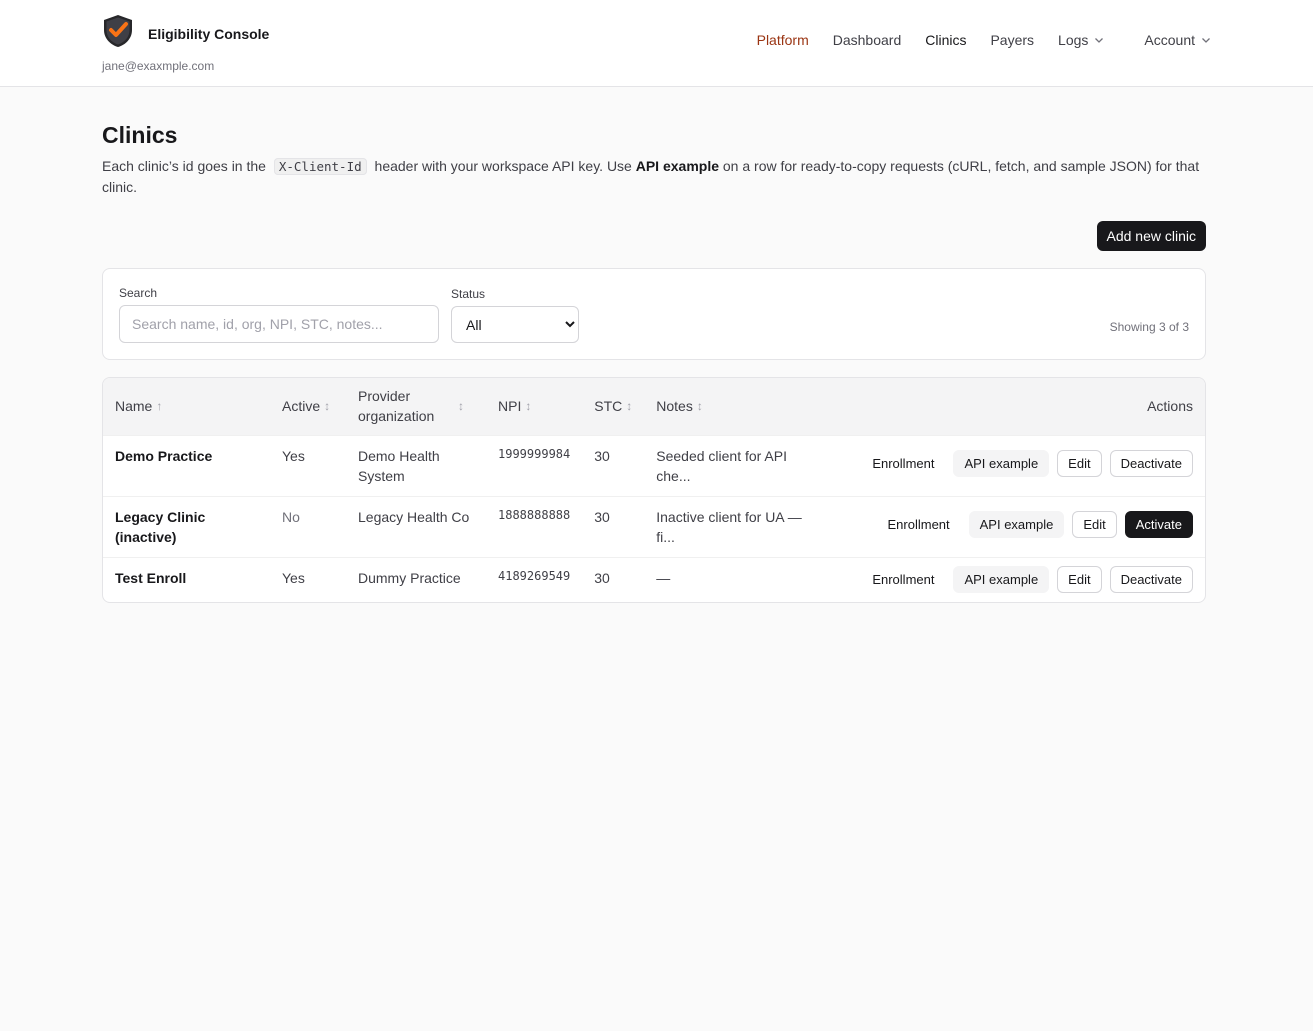 This screenshot has width=1313, height=1031. I want to click on brand: Eligibility Console jane@exaxmple.com, so click(185, 43).